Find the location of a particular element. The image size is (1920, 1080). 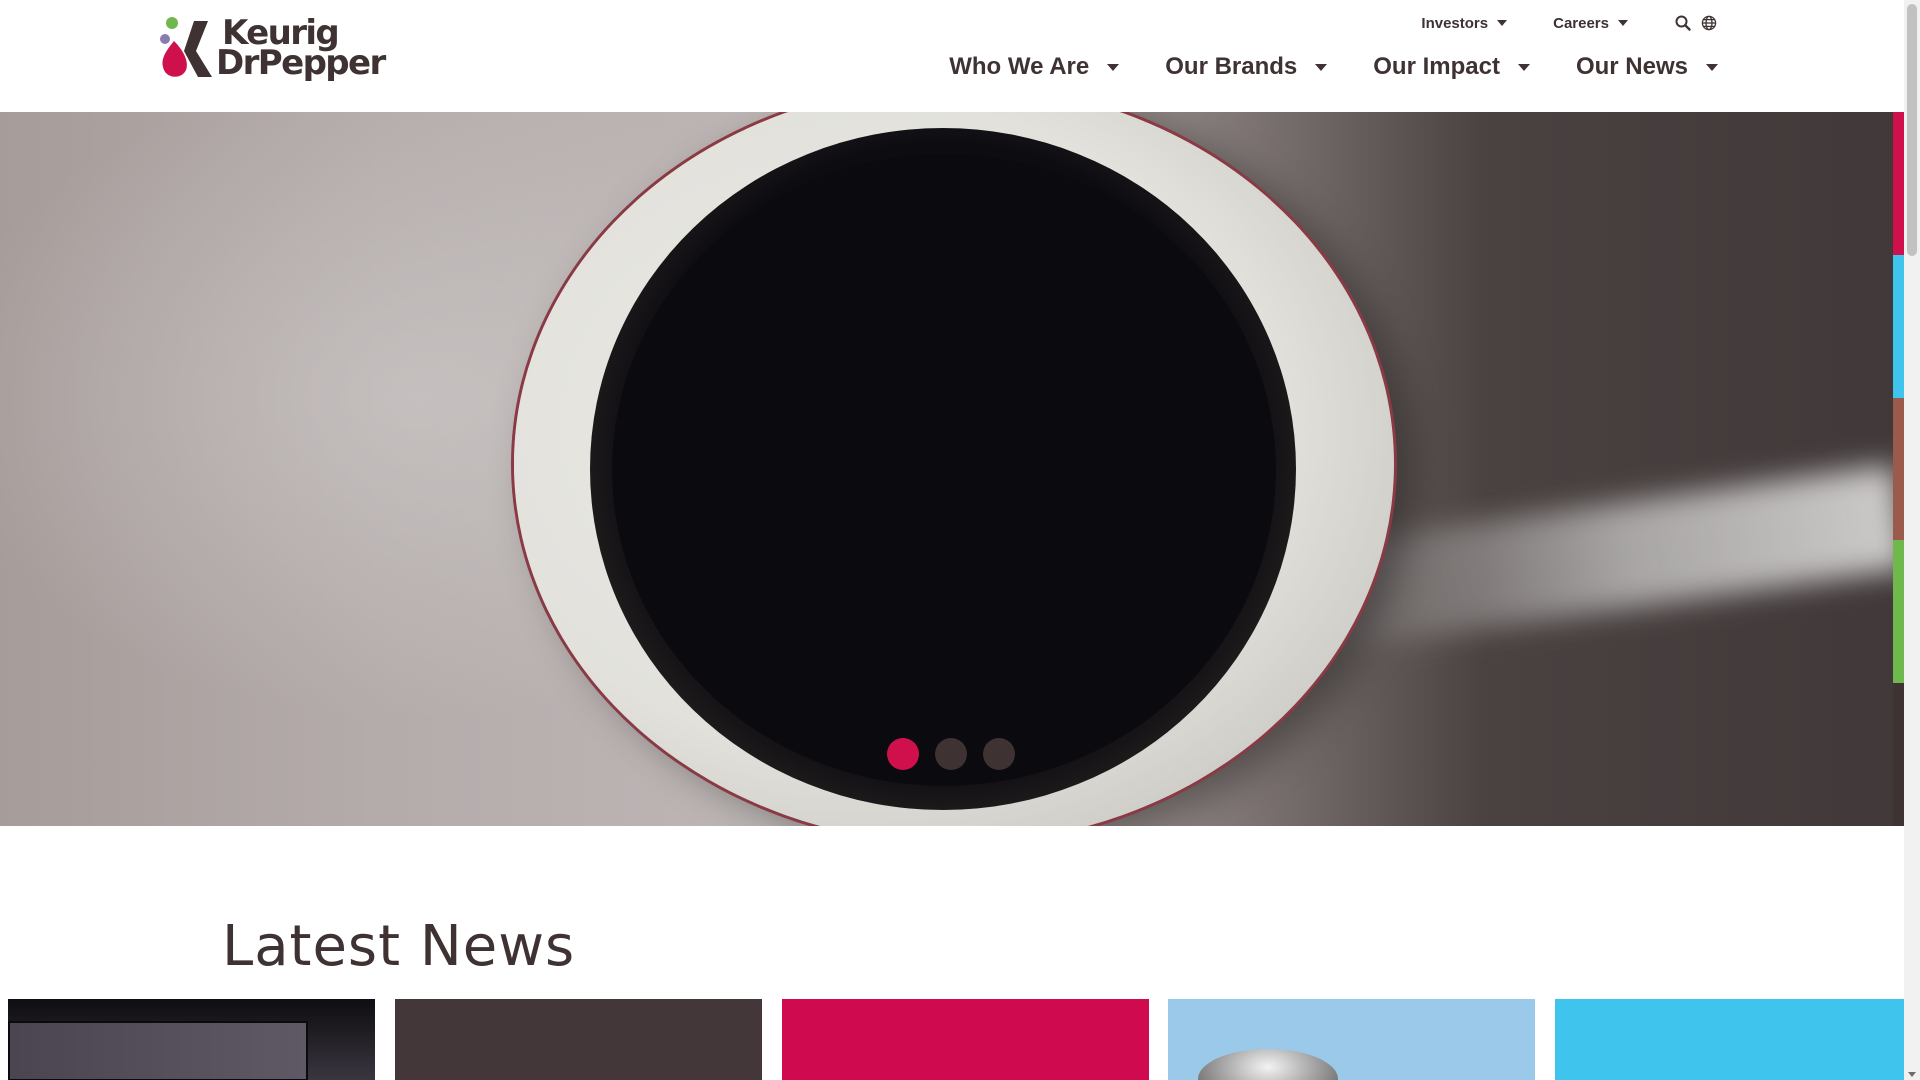

carousel-pagination is located at coordinates (951, 754).